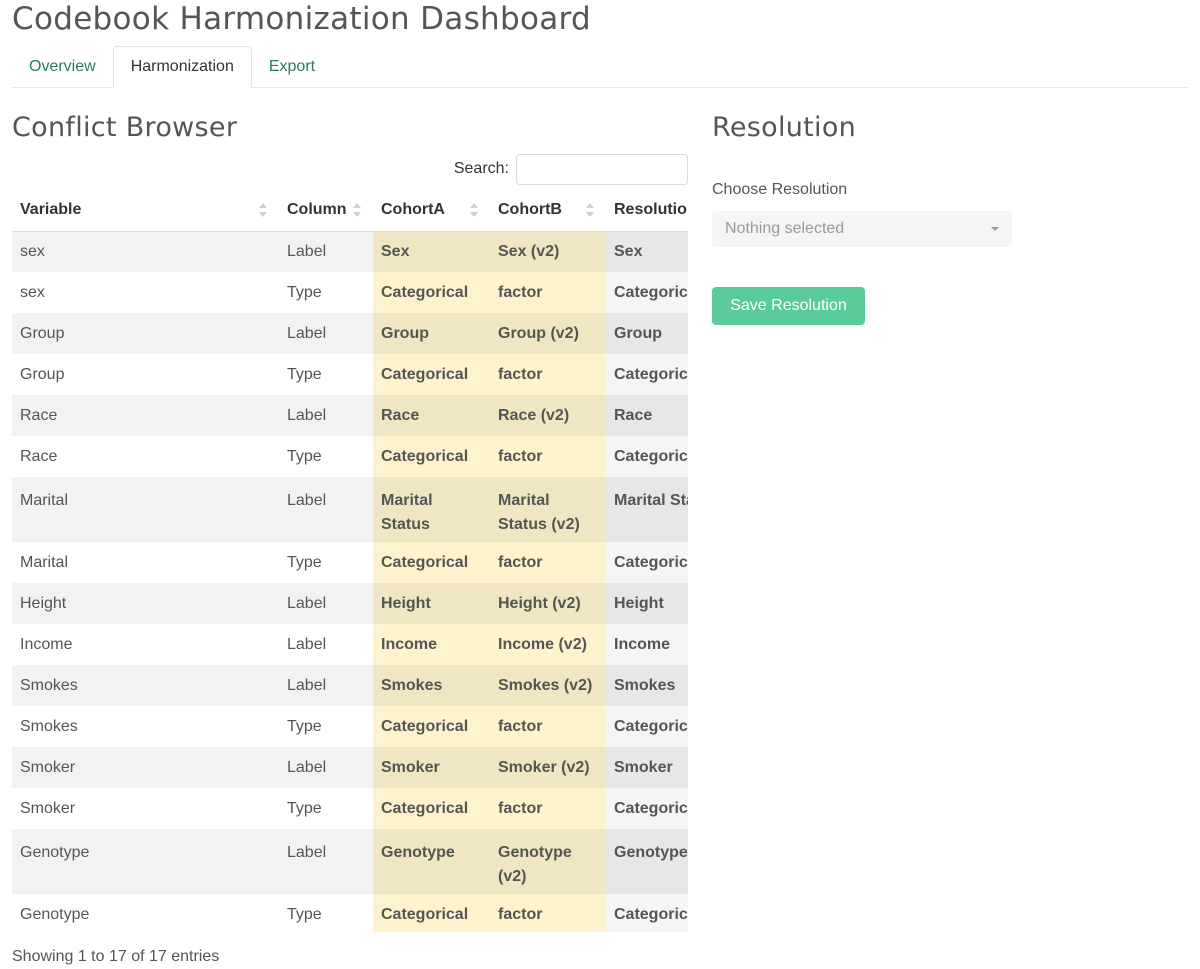 This screenshot has height=969, width=1200. What do you see at coordinates (784, 127) in the screenshot?
I see `resolution-heading: Resolution` at bounding box center [784, 127].